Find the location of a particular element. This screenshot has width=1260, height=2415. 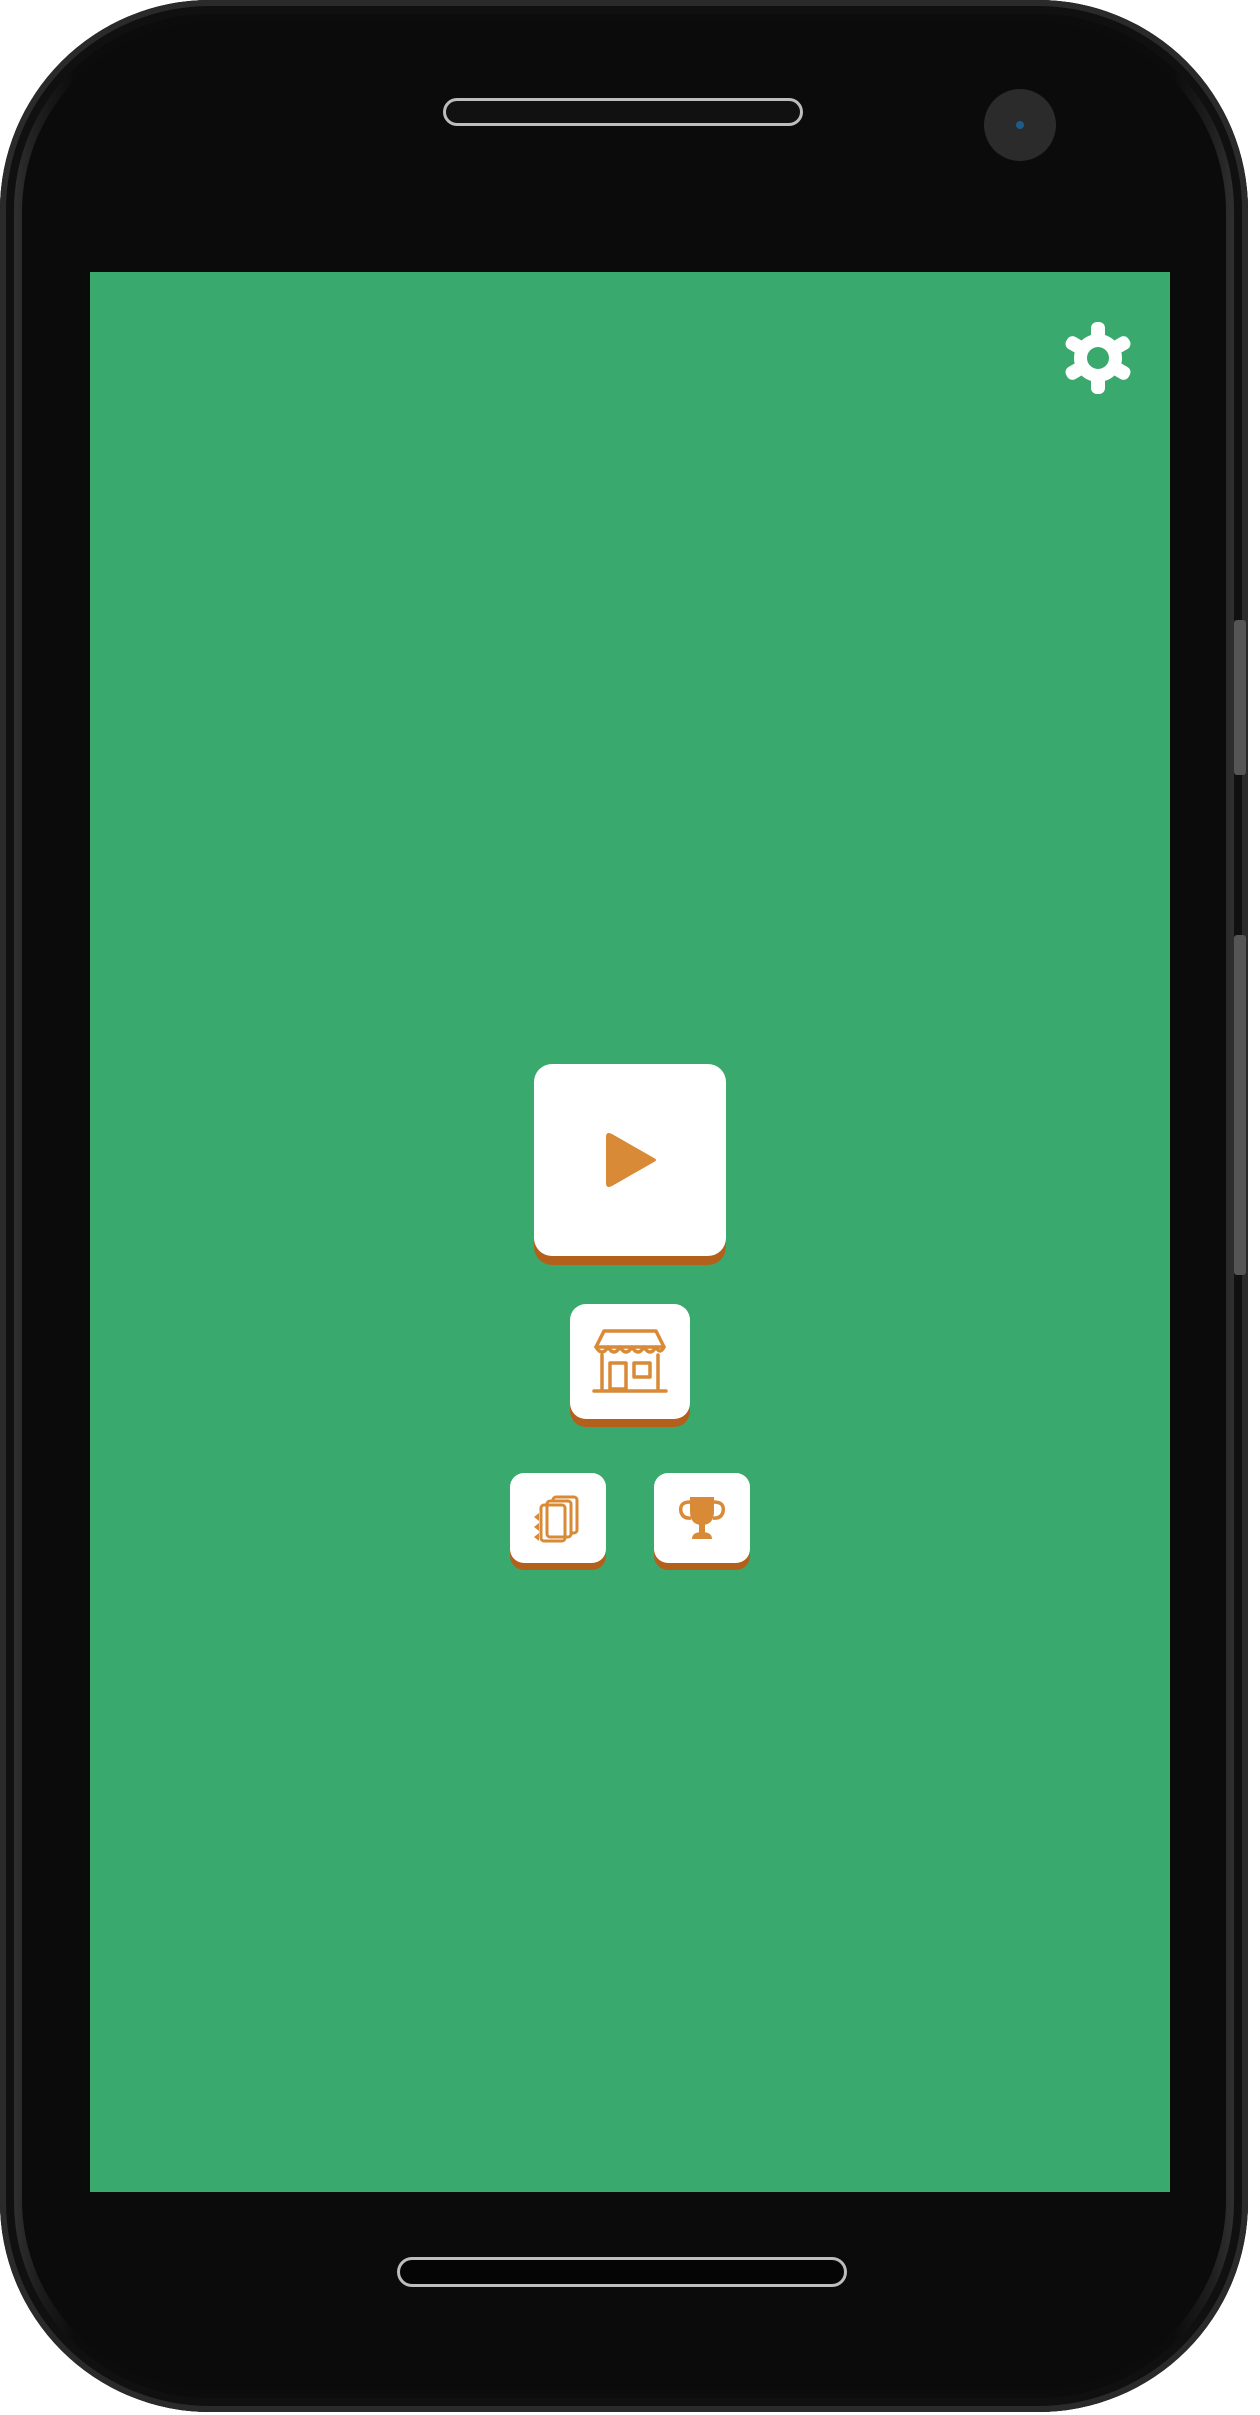

achievements-button is located at coordinates (702, 1518).